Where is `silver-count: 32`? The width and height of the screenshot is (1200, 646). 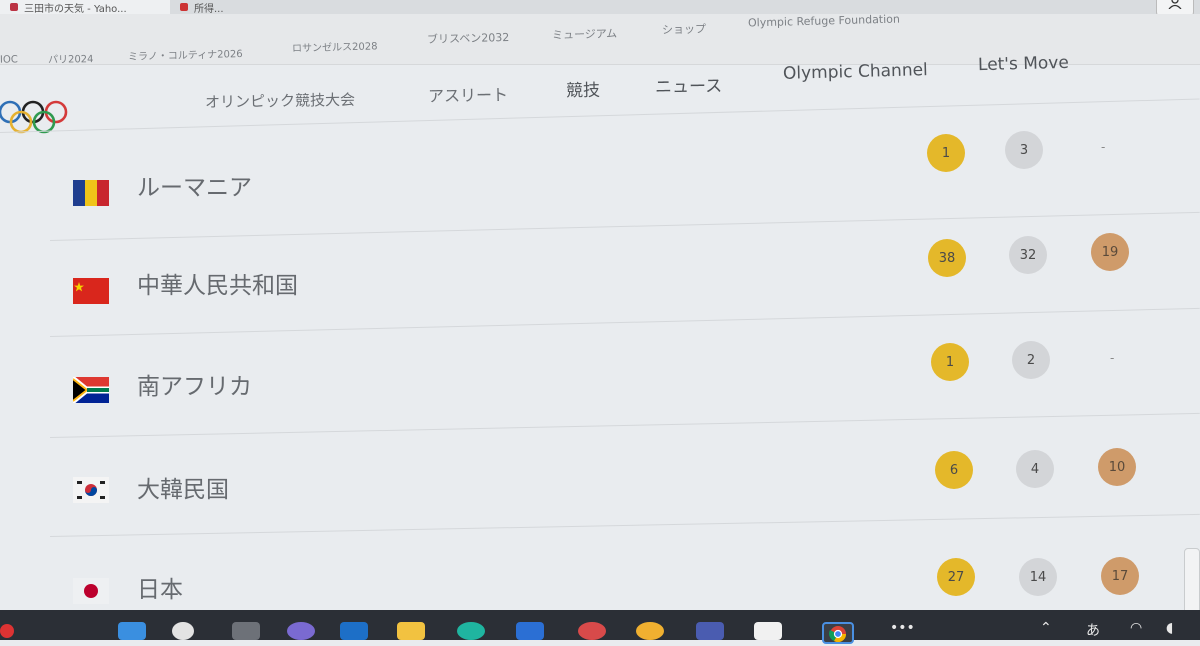 silver-count: 32 is located at coordinates (1028, 255).